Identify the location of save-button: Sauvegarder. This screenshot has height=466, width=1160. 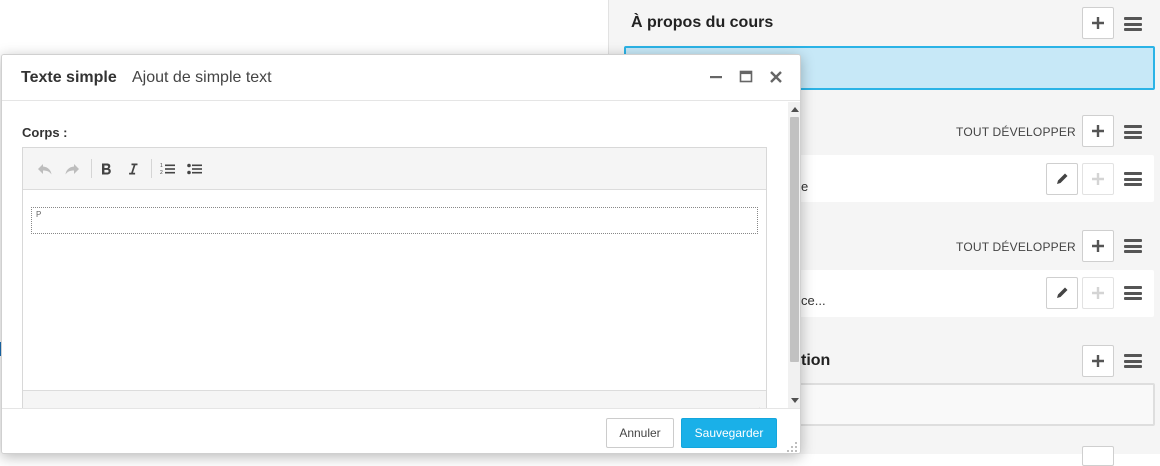
(729, 433).